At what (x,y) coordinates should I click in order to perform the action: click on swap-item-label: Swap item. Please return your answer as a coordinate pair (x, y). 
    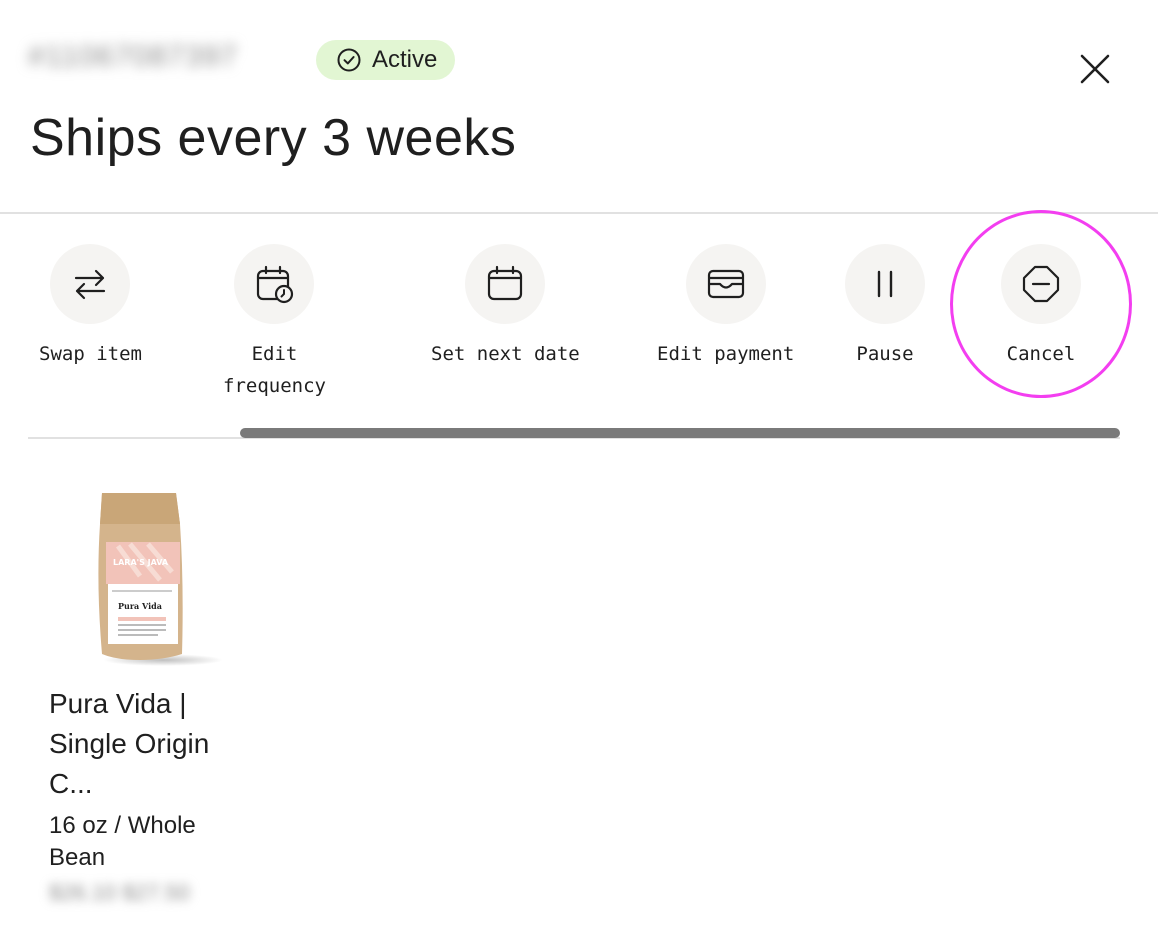
    Looking at the image, I should click on (90, 354).